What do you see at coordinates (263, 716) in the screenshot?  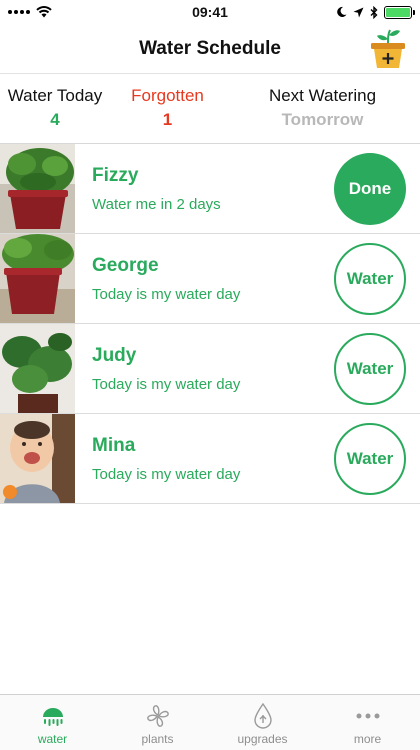 I see `drop-icon` at bounding box center [263, 716].